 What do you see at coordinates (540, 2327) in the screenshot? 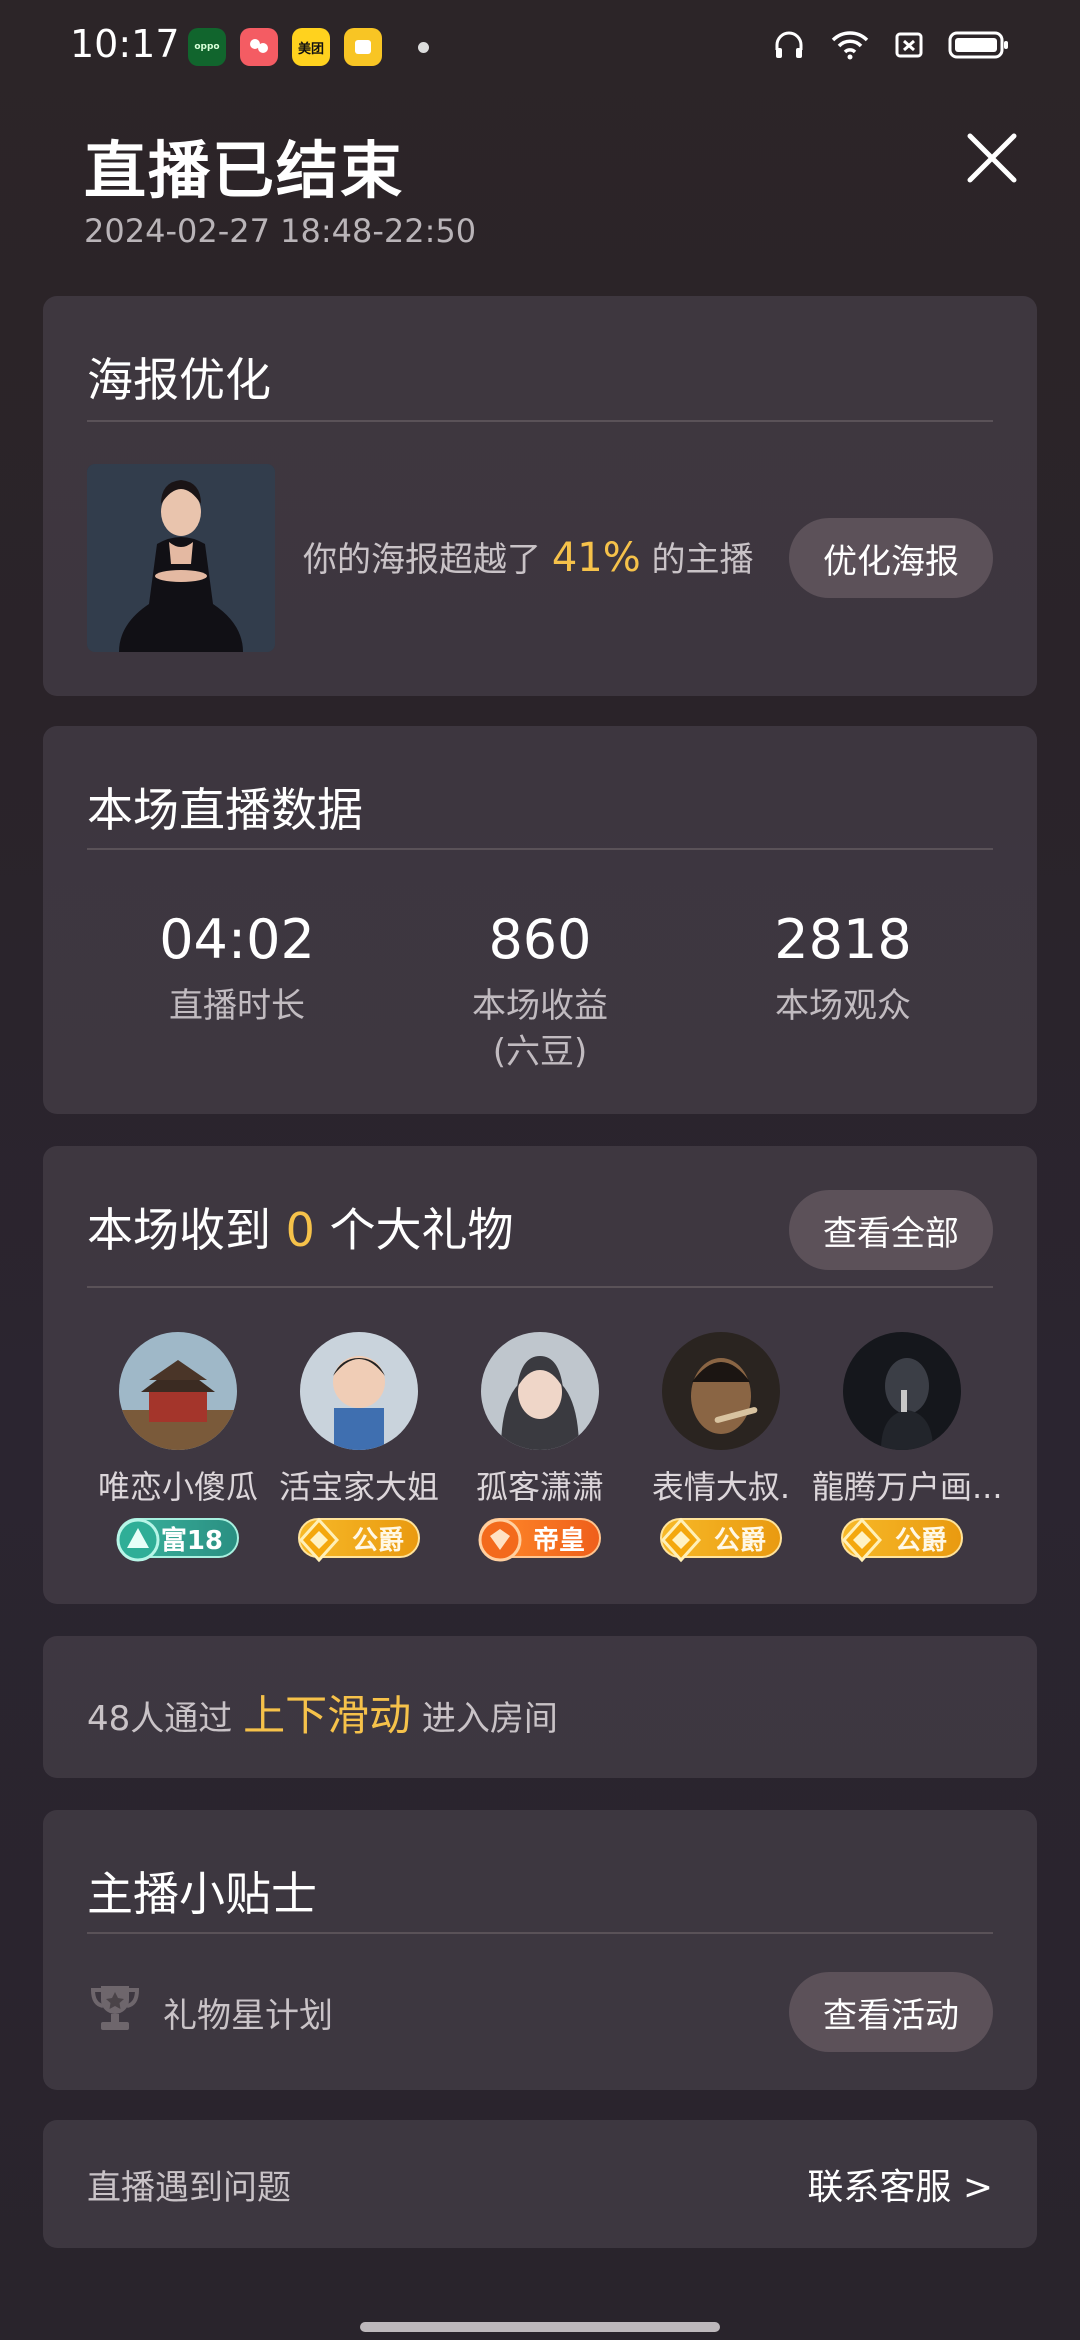
I see `home-indicator` at bounding box center [540, 2327].